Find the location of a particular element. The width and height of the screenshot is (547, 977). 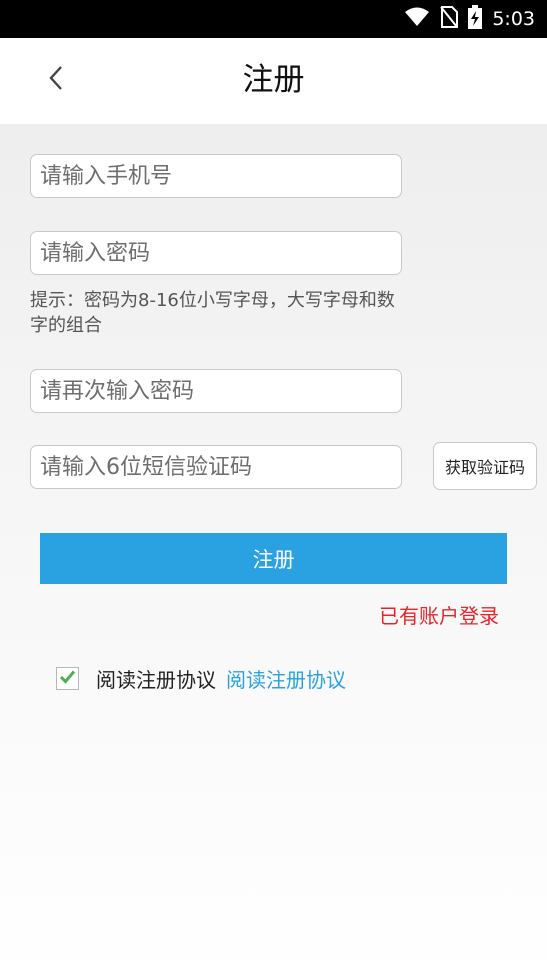

battery-charging-icon is located at coordinates (475, 19).